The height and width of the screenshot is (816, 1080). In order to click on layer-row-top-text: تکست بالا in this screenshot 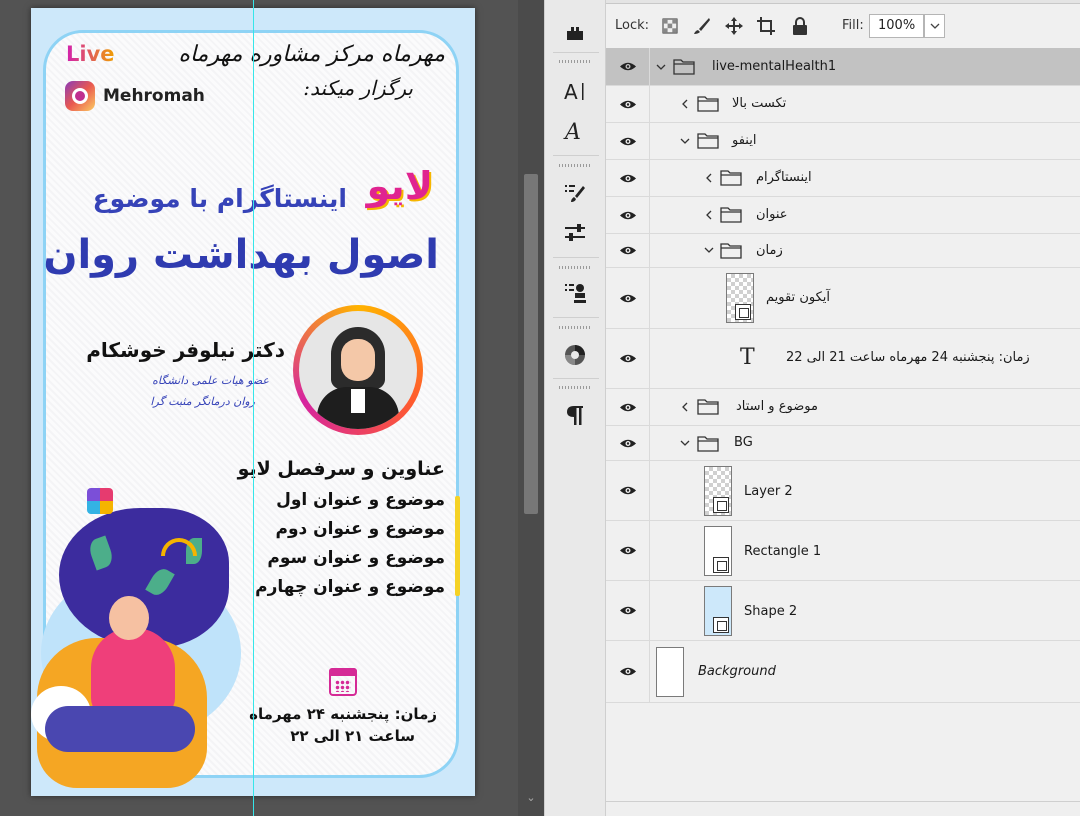, I will do `click(843, 104)`.